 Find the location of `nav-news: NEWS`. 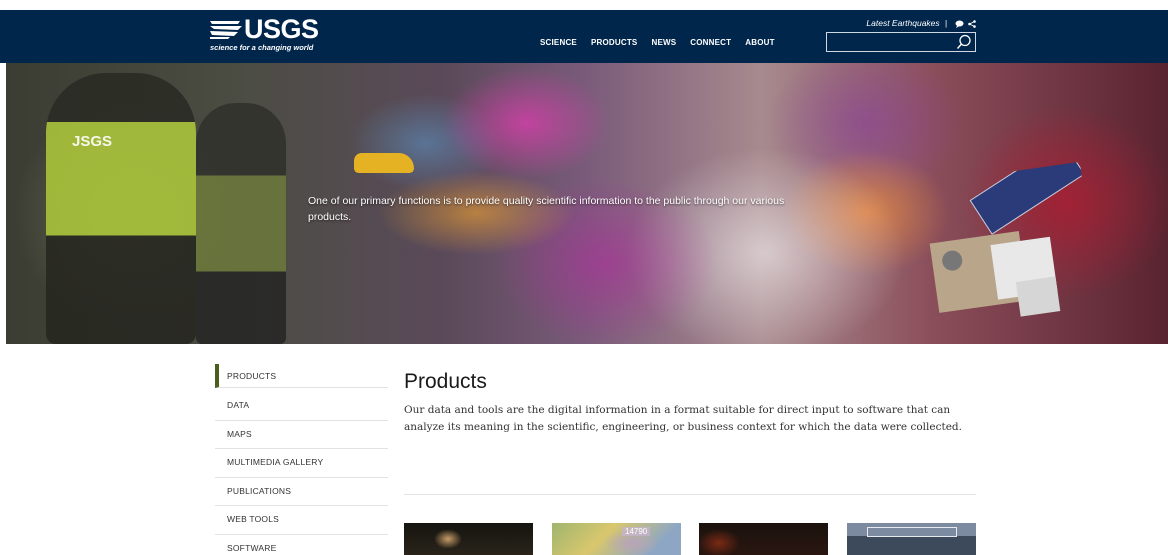

nav-news: NEWS is located at coordinates (663, 42).